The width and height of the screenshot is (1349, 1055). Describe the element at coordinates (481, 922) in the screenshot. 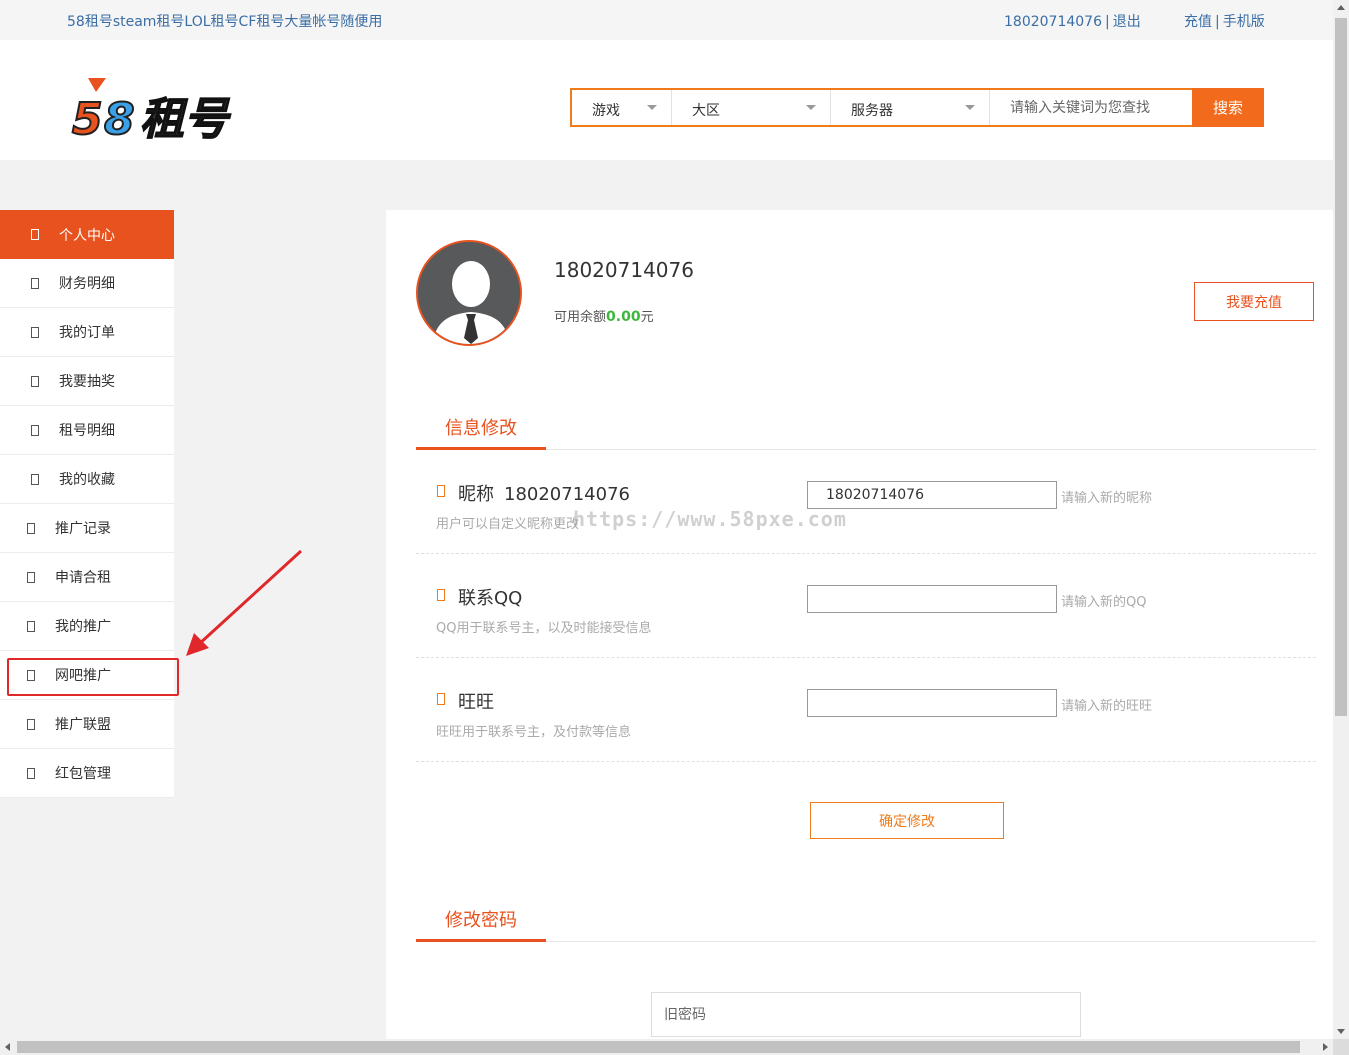

I see `tab-change-password: 修改密码` at that location.